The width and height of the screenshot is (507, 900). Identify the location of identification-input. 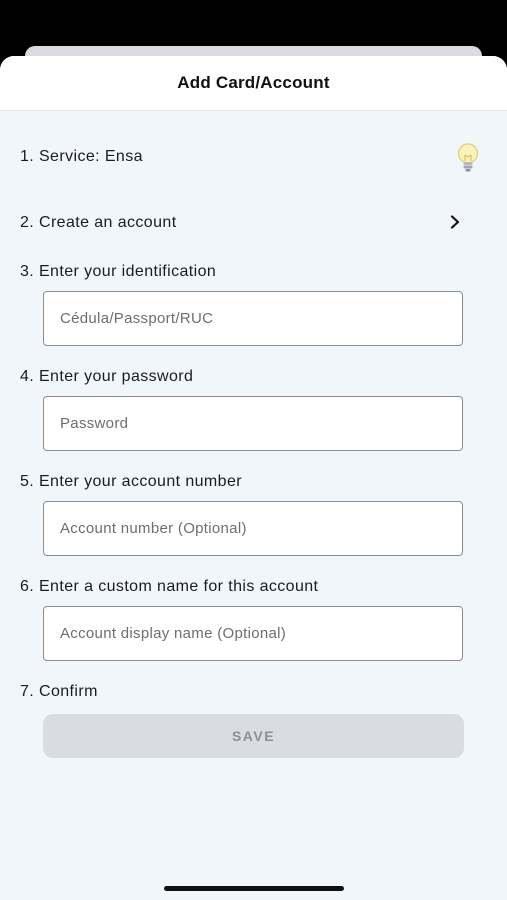
(253, 318).